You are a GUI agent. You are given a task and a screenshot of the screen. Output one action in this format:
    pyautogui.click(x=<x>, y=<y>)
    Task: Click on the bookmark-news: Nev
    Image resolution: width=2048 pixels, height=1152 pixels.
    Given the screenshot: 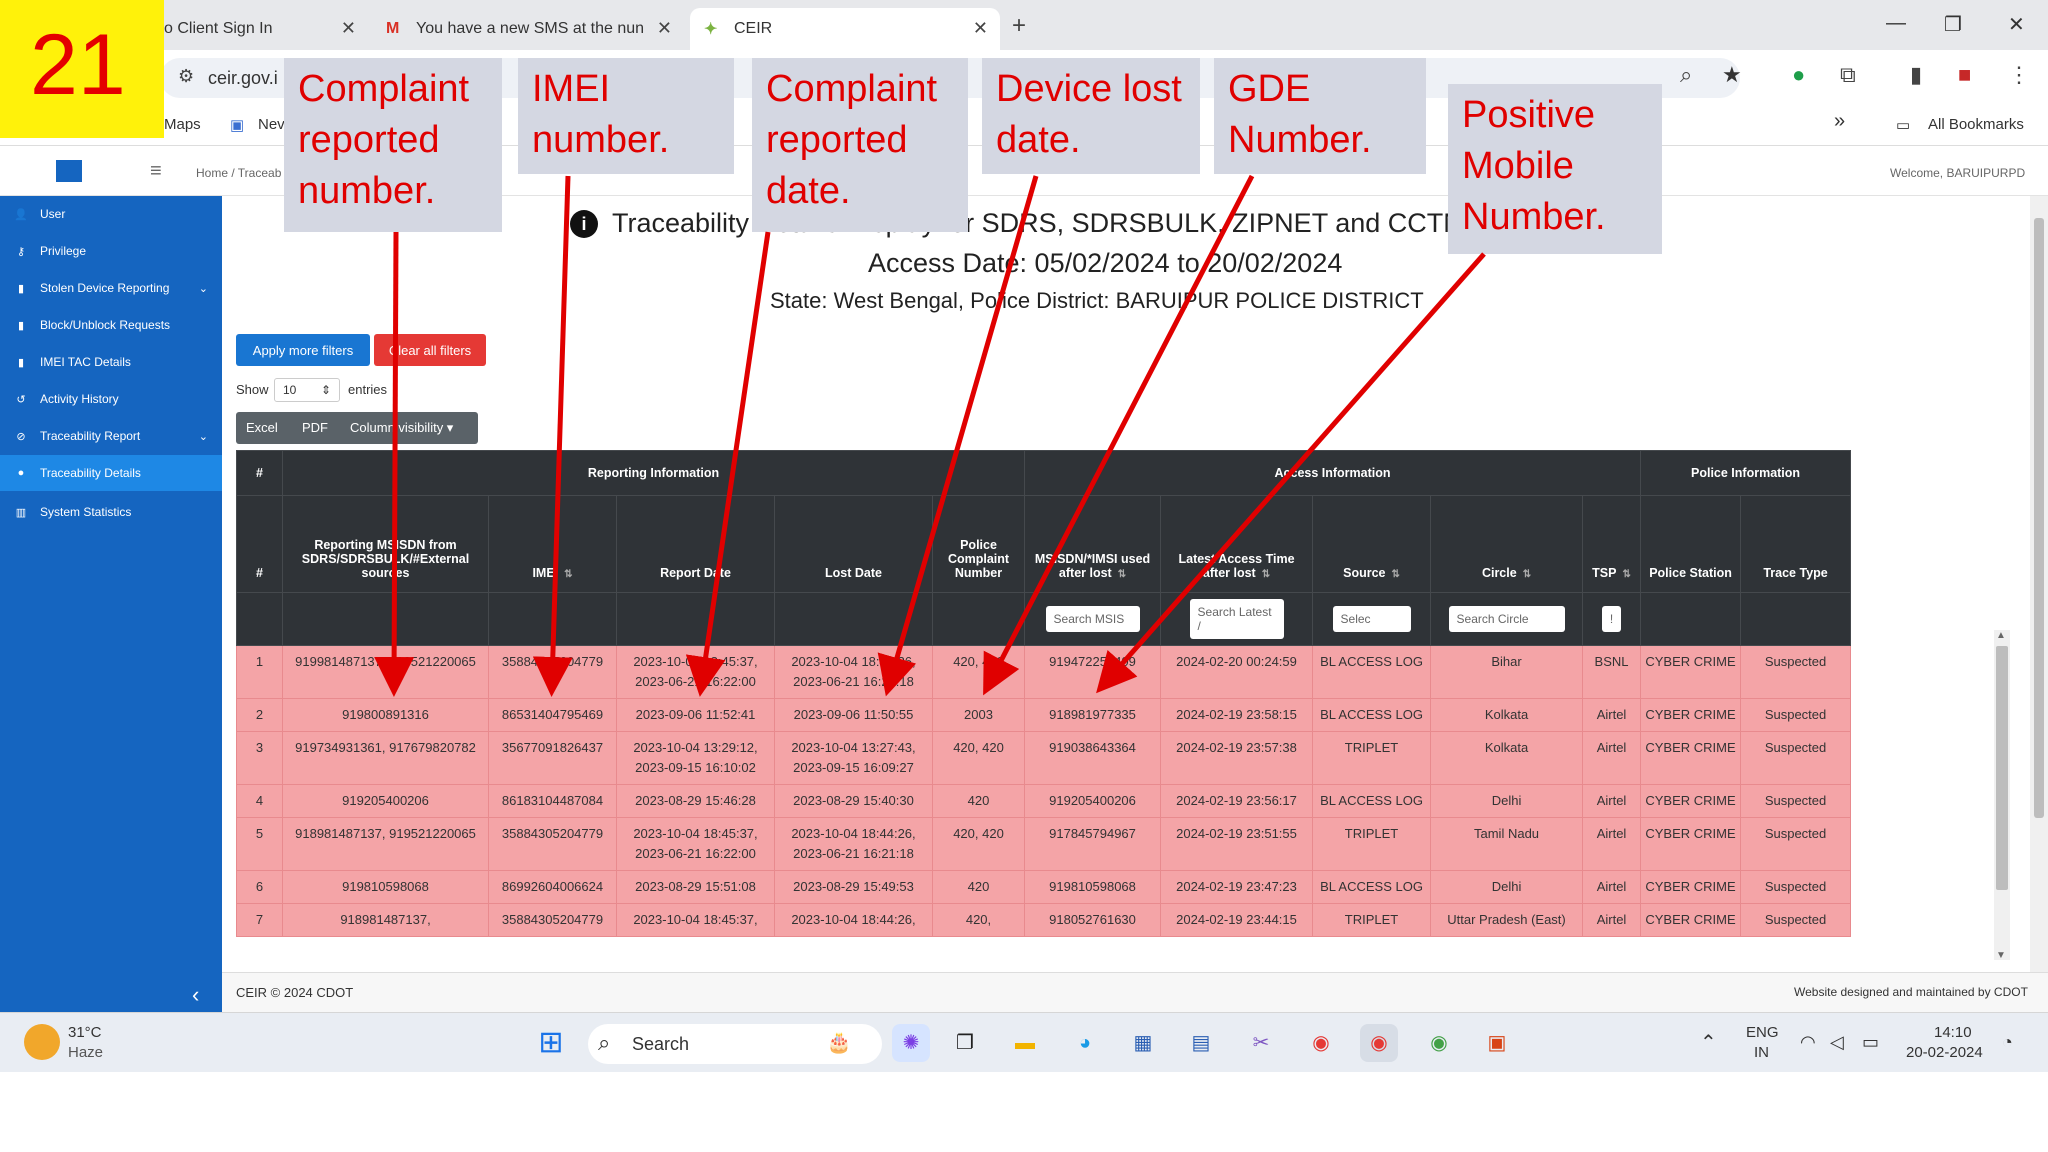 What is the action you would take?
    pyautogui.click(x=271, y=124)
    